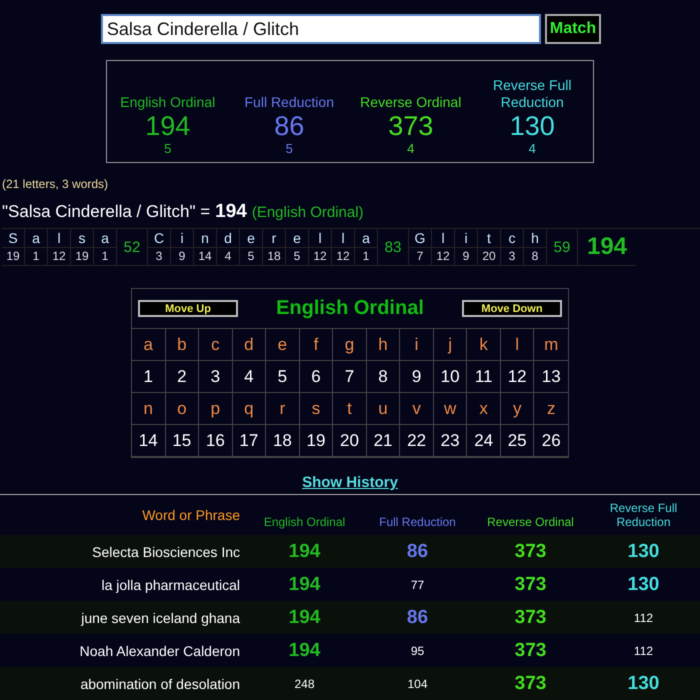 Image resolution: width=700 pixels, height=700 pixels. Describe the element at coordinates (274, 256) in the screenshot. I see `letter-value-cell: 18` at that location.